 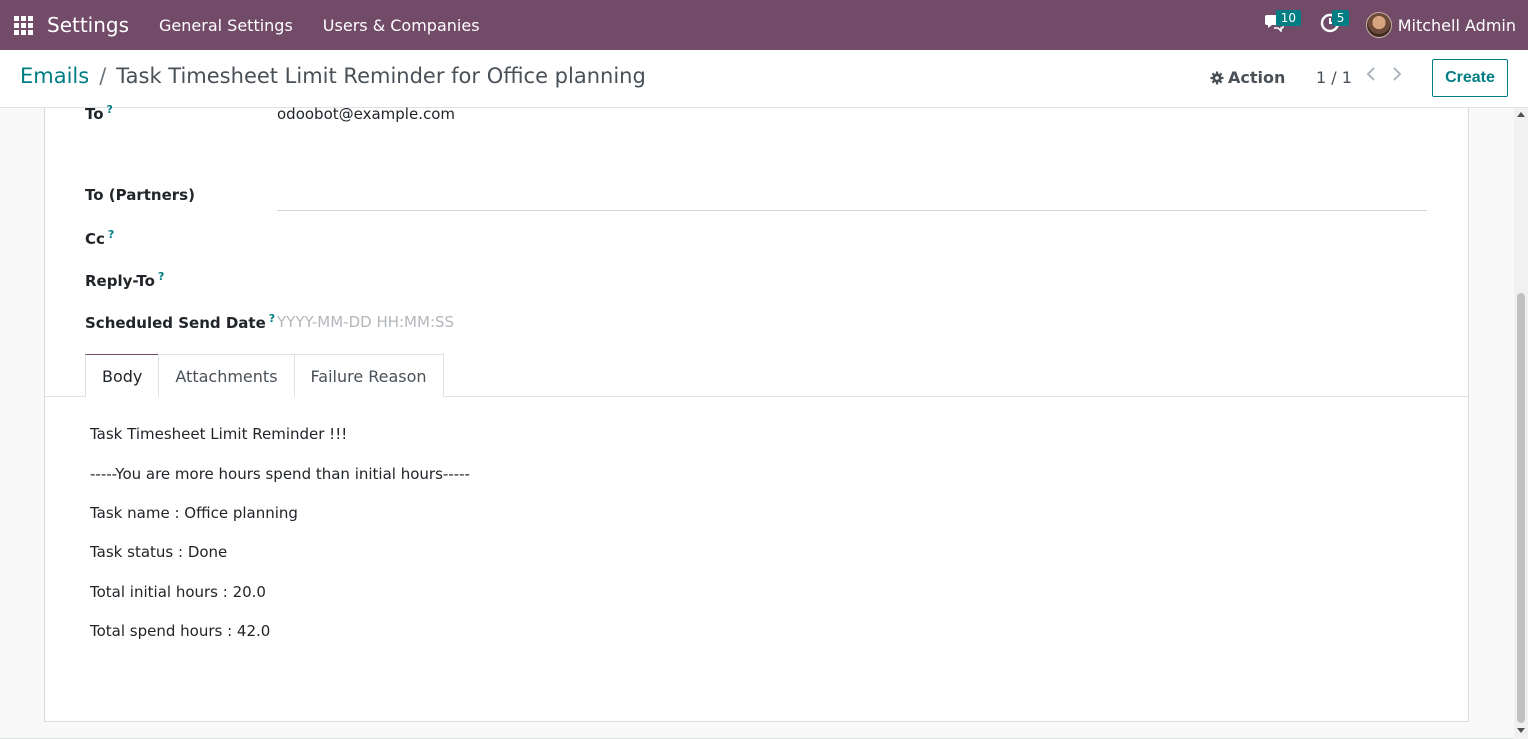 What do you see at coordinates (272, 318) in the screenshot?
I see `scheduled-help-icon: ?` at bounding box center [272, 318].